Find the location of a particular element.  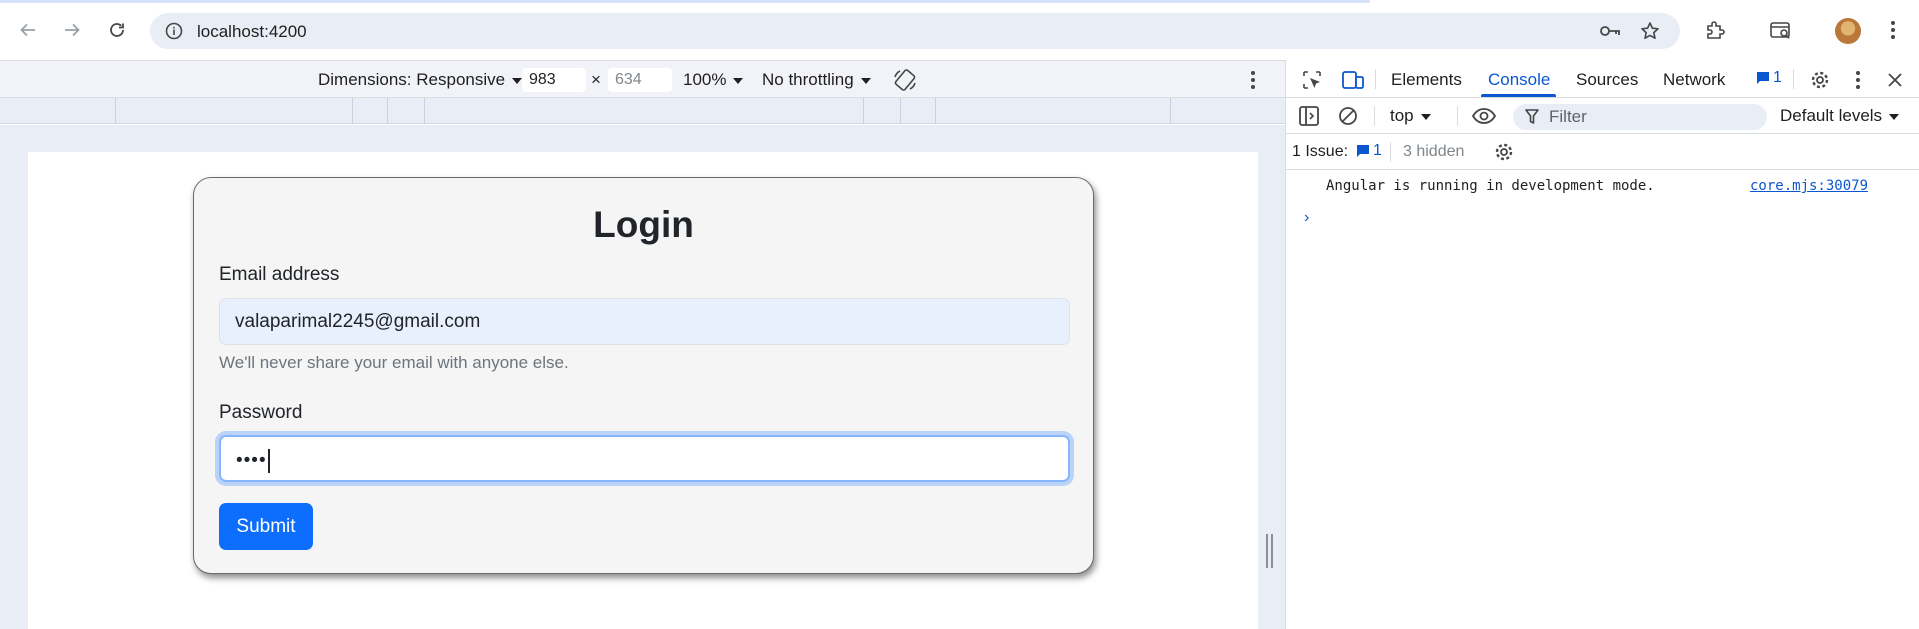

issues-link: 1 is located at coordinates (1369, 151).